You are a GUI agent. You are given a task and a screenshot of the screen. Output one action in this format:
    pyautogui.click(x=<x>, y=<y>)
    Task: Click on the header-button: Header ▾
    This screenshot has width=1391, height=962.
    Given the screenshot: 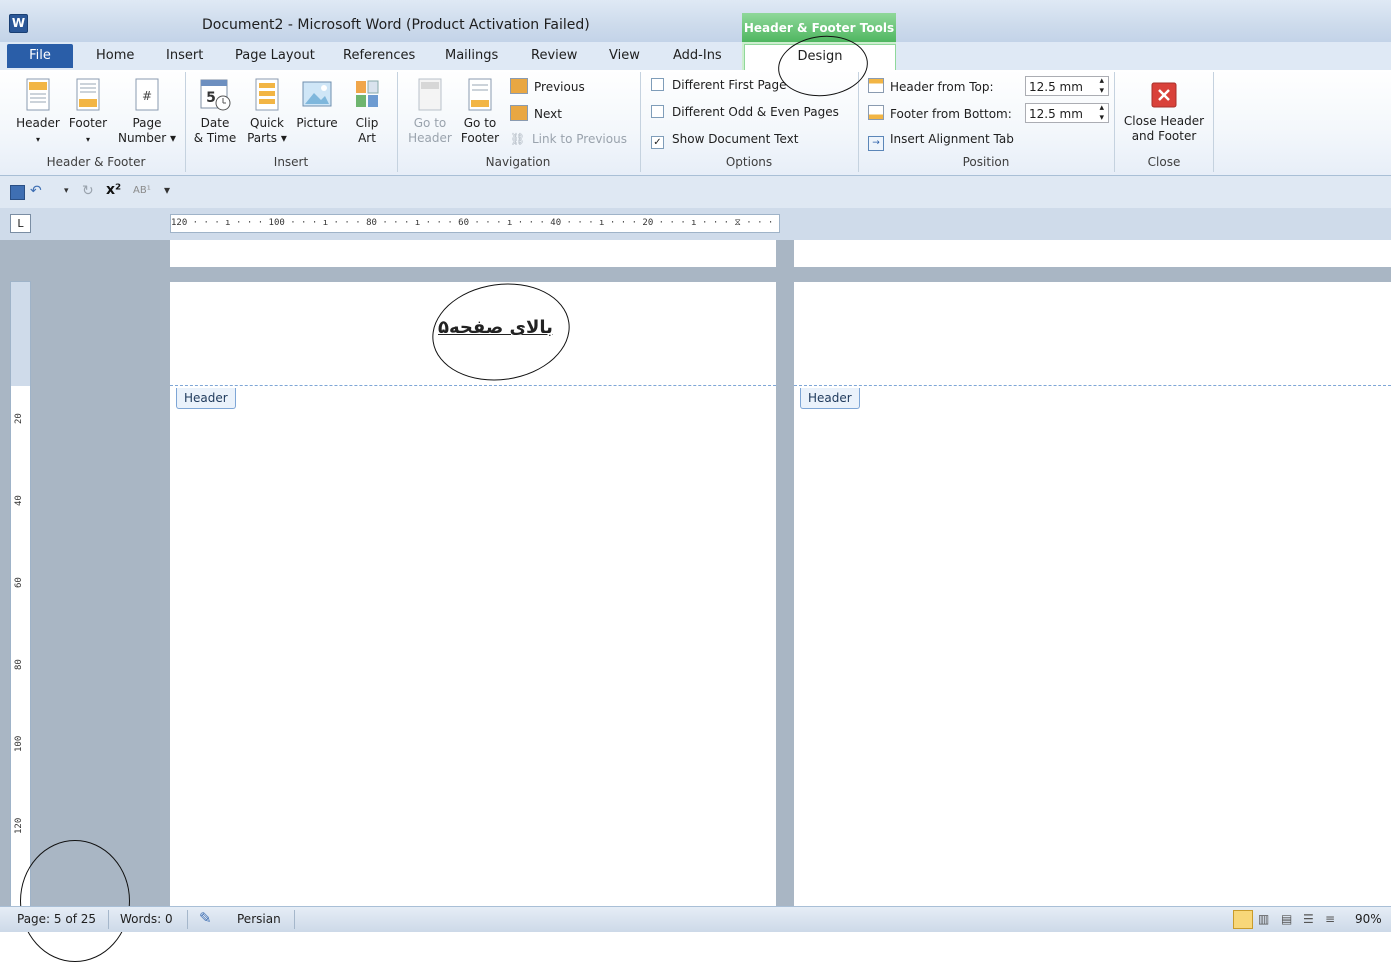 What is the action you would take?
    pyautogui.click(x=38, y=112)
    